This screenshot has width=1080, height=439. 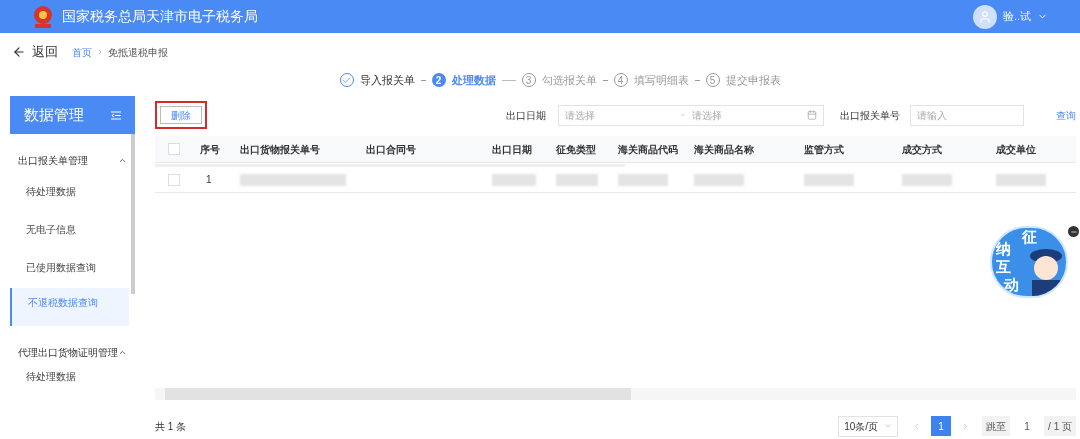 What do you see at coordinates (984, 16) in the screenshot?
I see `avatar-icon` at bounding box center [984, 16].